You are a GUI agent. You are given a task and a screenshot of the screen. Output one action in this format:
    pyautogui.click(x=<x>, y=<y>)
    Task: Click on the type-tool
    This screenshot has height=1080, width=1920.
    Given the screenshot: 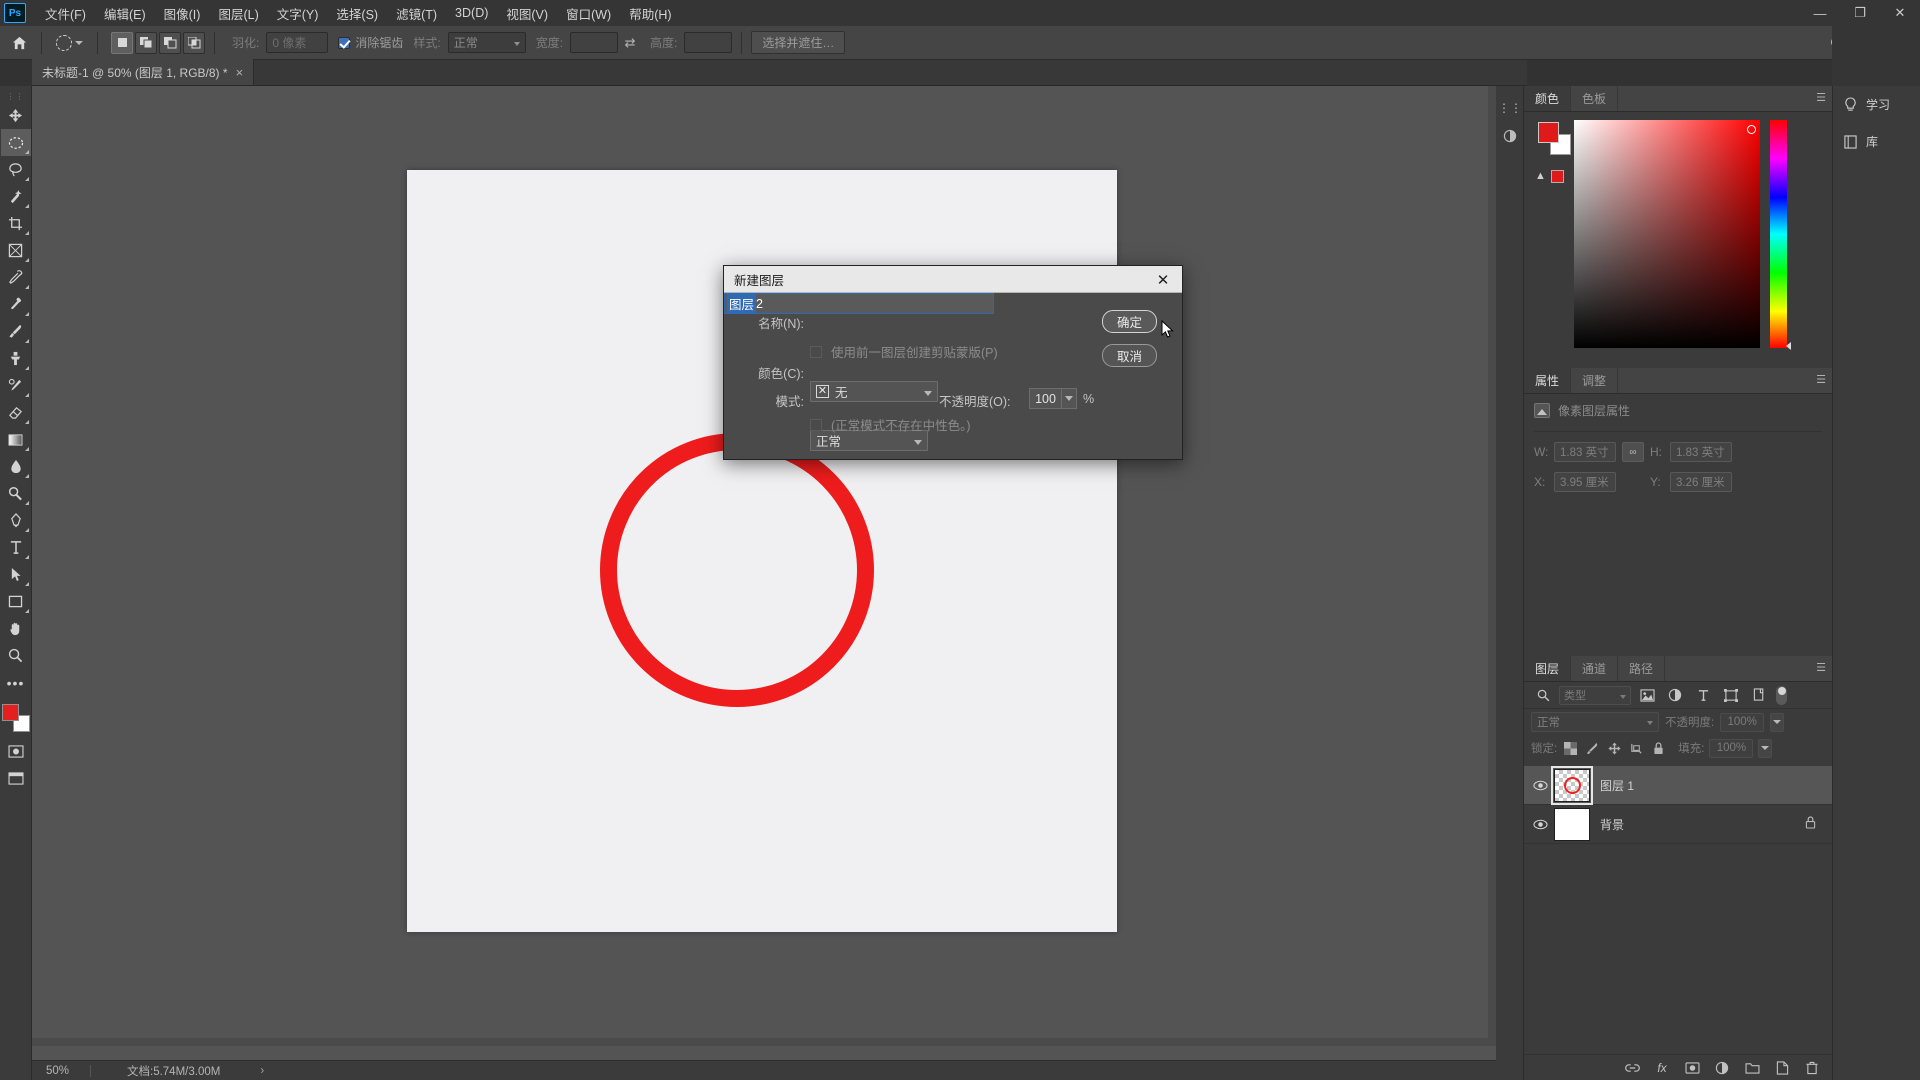 What is the action you would take?
    pyautogui.click(x=16, y=547)
    